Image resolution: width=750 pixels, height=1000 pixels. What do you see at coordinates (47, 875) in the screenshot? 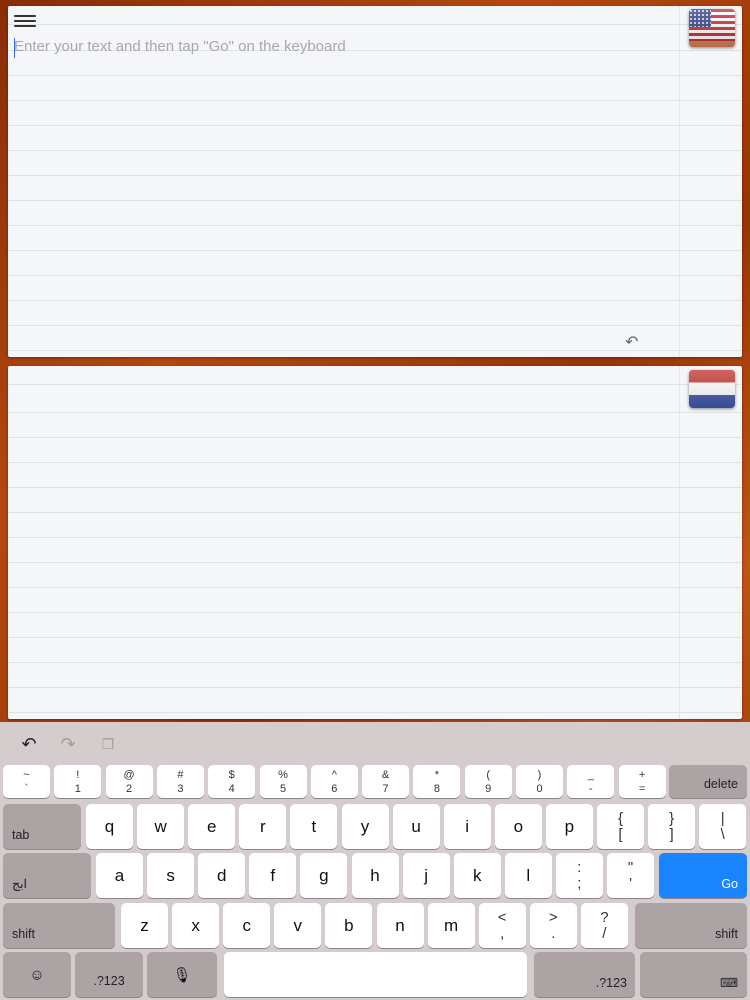
I see `language-key: ابج` at bounding box center [47, 875].